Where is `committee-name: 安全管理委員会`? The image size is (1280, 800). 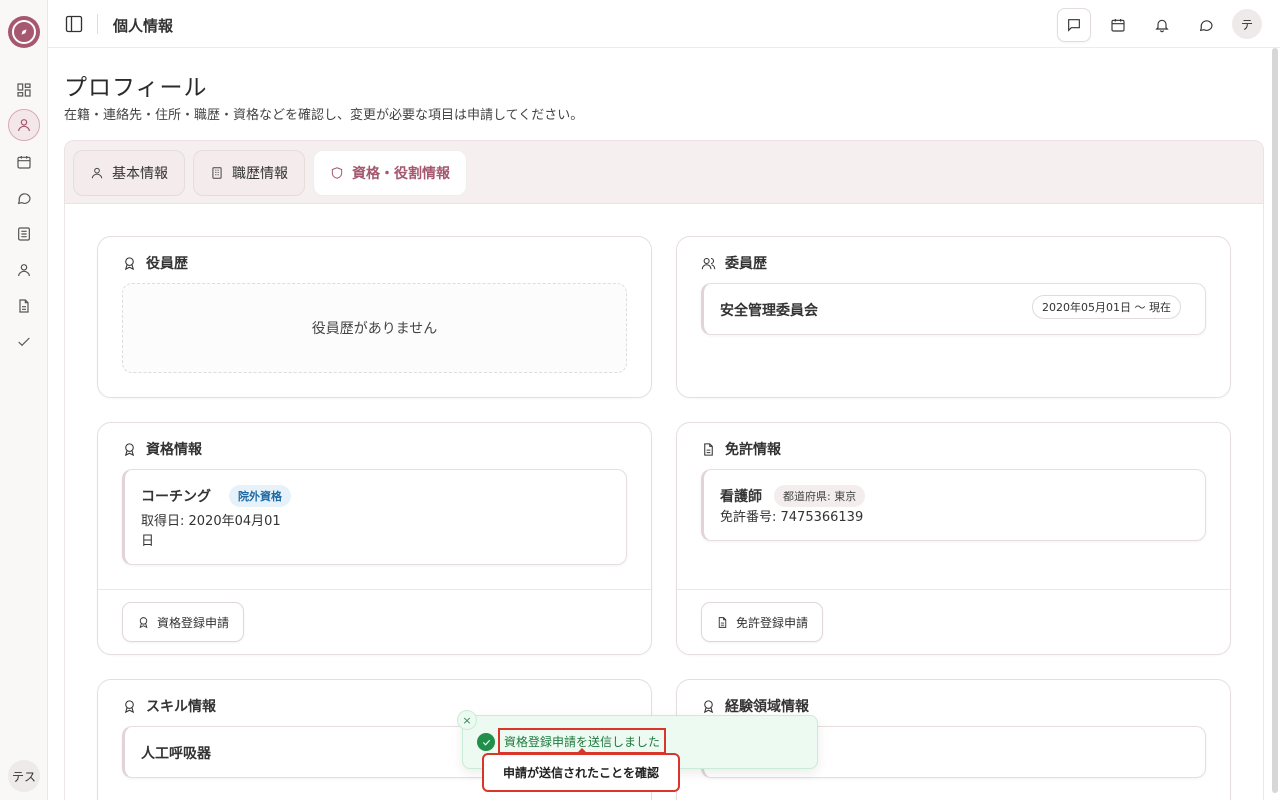
committee-name: 安全管理委員会 is located at coordinates (769, 311).